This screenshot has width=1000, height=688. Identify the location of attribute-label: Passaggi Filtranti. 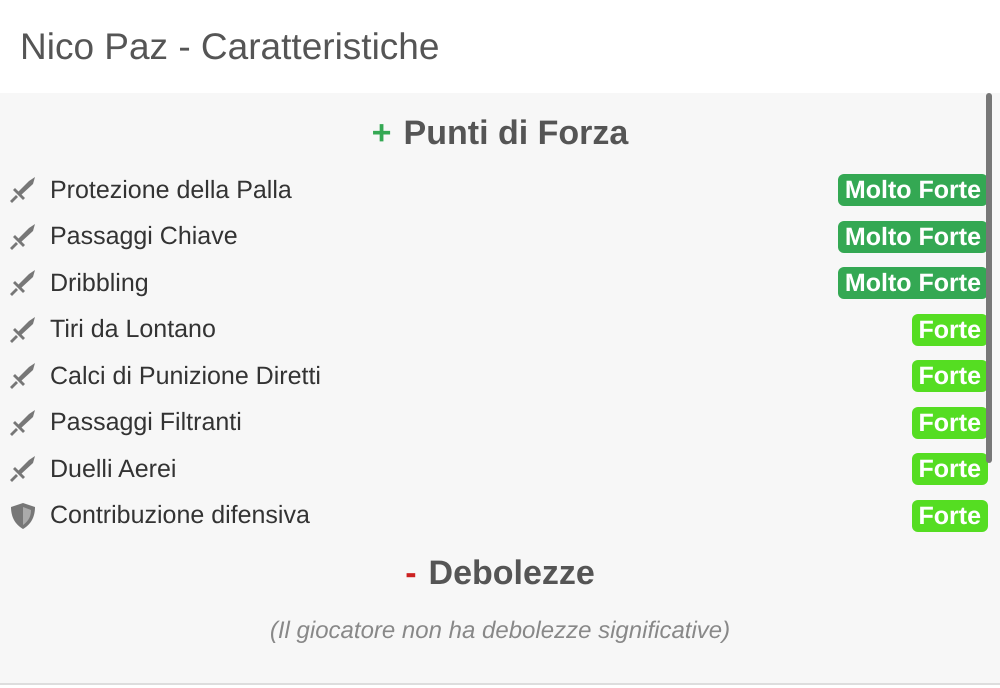
(146, 422).